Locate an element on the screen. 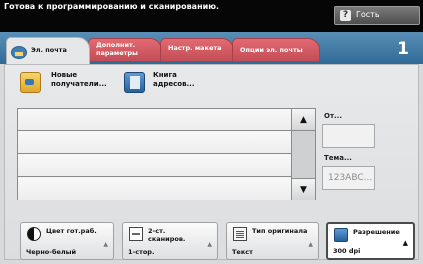 The width and height of the screenshot is (423, 264). from-field is located at coordinates (348, 136).